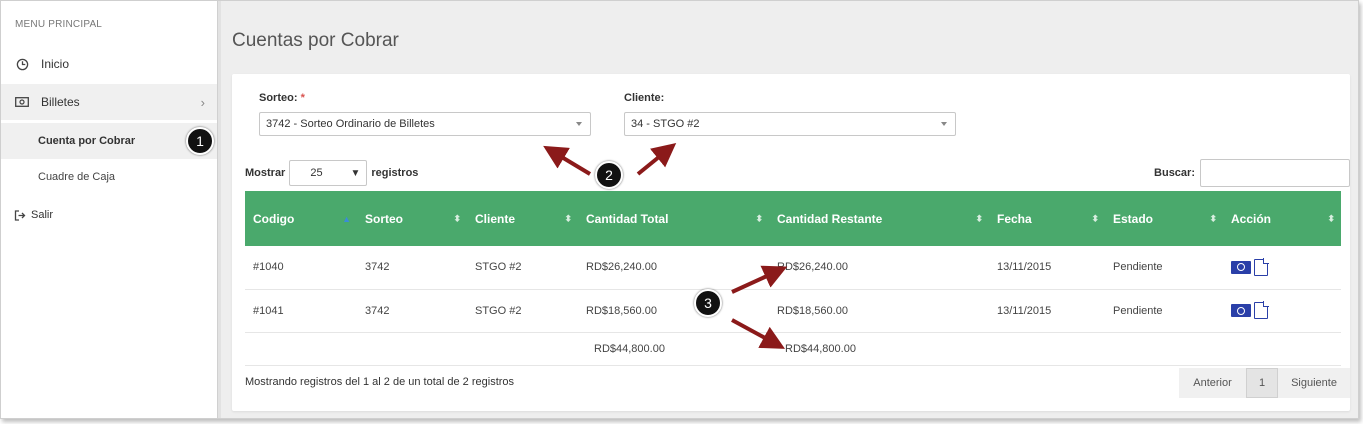 Image resolution: width=1363 pixels, height=424 pixels. Describe the element at coordinates (109, 215) in the screenshot. I see `sidebar-item-salir: Salir` at that location.